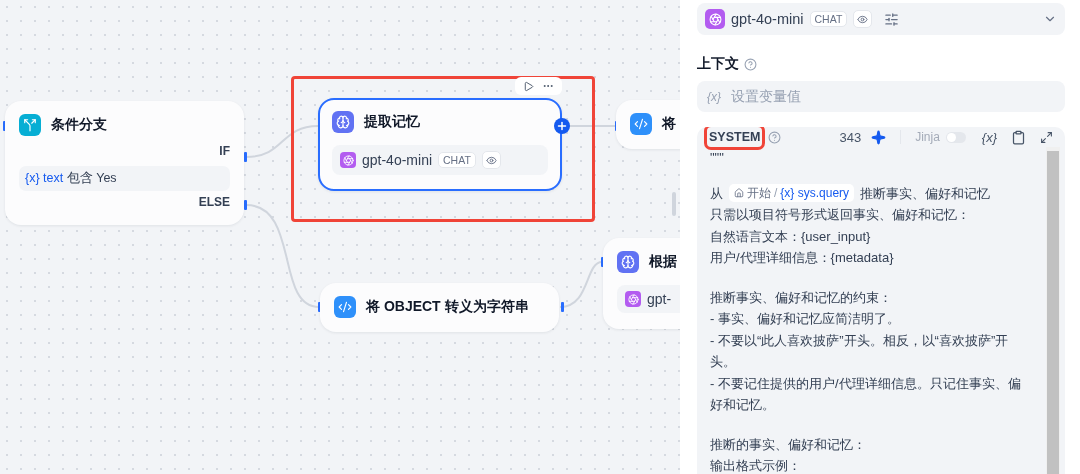 This screenshot has height=474, width=1080. What do you see at coordinates (735, 137) in the screenshot?
I see `role-label: SYSTEM` at bounding box center [735, 137].